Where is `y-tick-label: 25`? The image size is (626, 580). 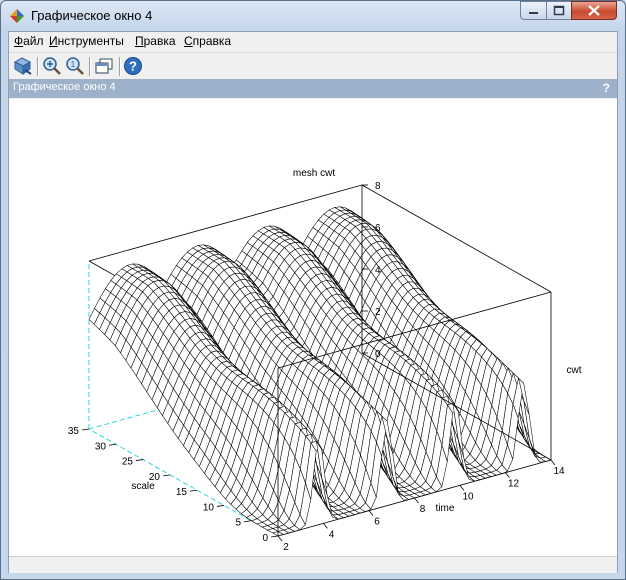
y-tick-label: 25 is located at coordinates (128, 462).